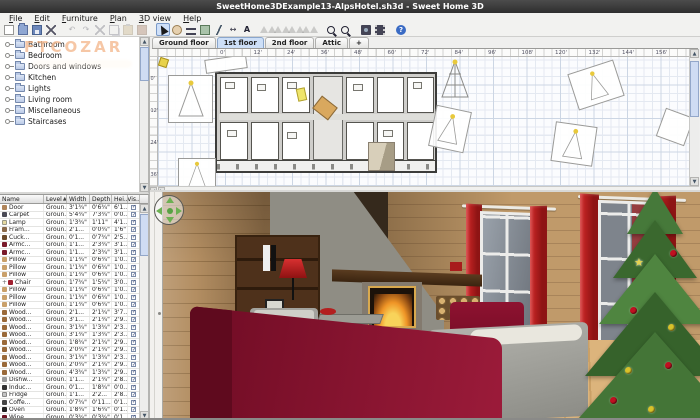 The height and width of the screenshot is (420, 700). Describe the element at coordinates (219, 29) in the screenshot. I see `create-polylines-button` at that location.